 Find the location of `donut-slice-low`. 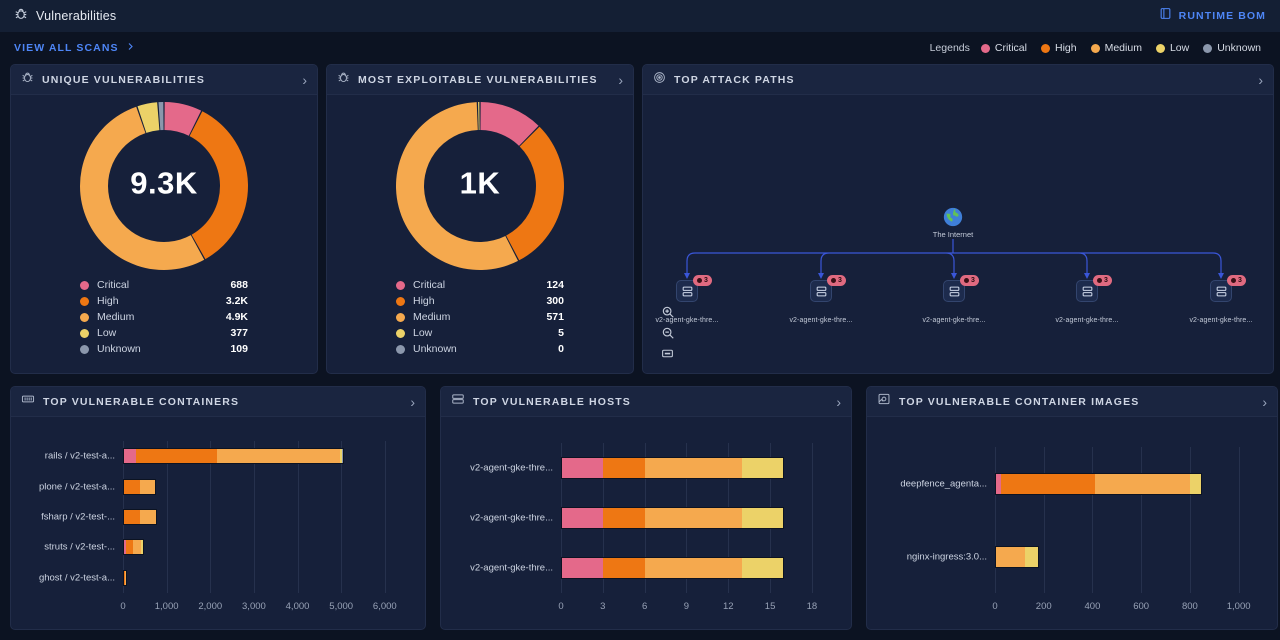

donut-slice-low is located at coordinates (479, 116).